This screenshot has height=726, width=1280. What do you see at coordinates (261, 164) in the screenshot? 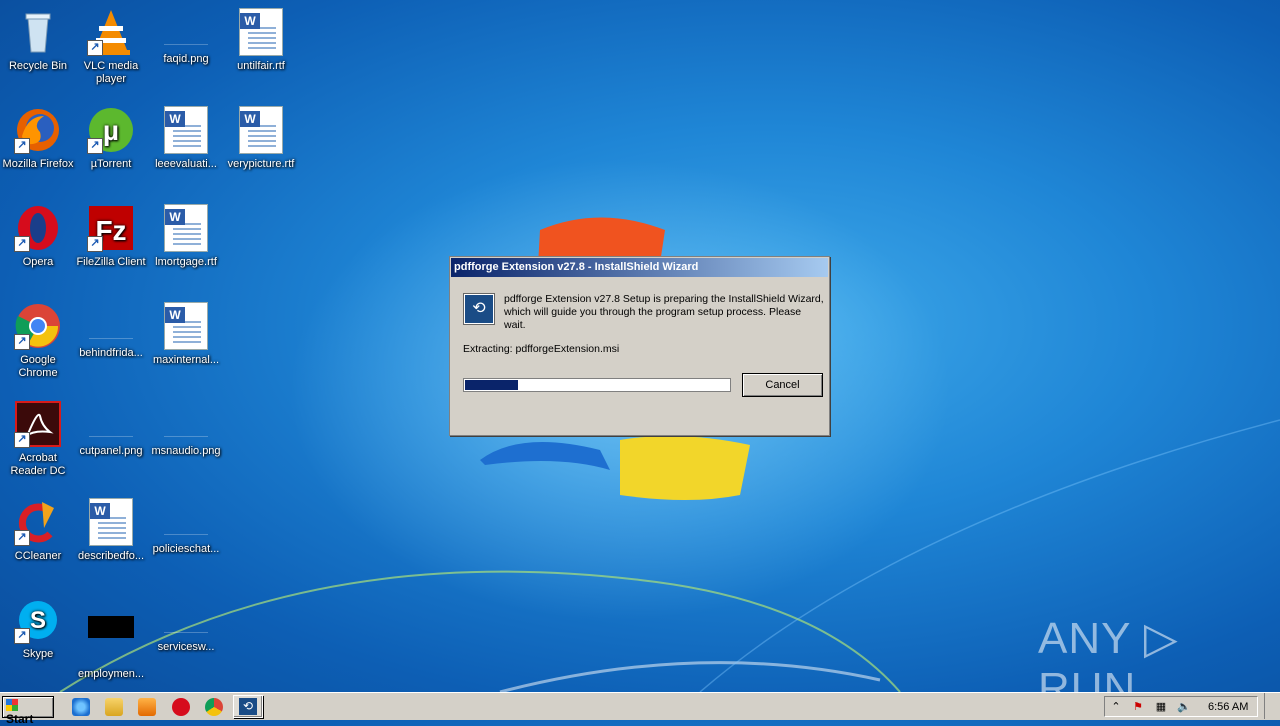
I see `desktop-icon-label: verypicture.rtf` at bounding box center [261, 164].